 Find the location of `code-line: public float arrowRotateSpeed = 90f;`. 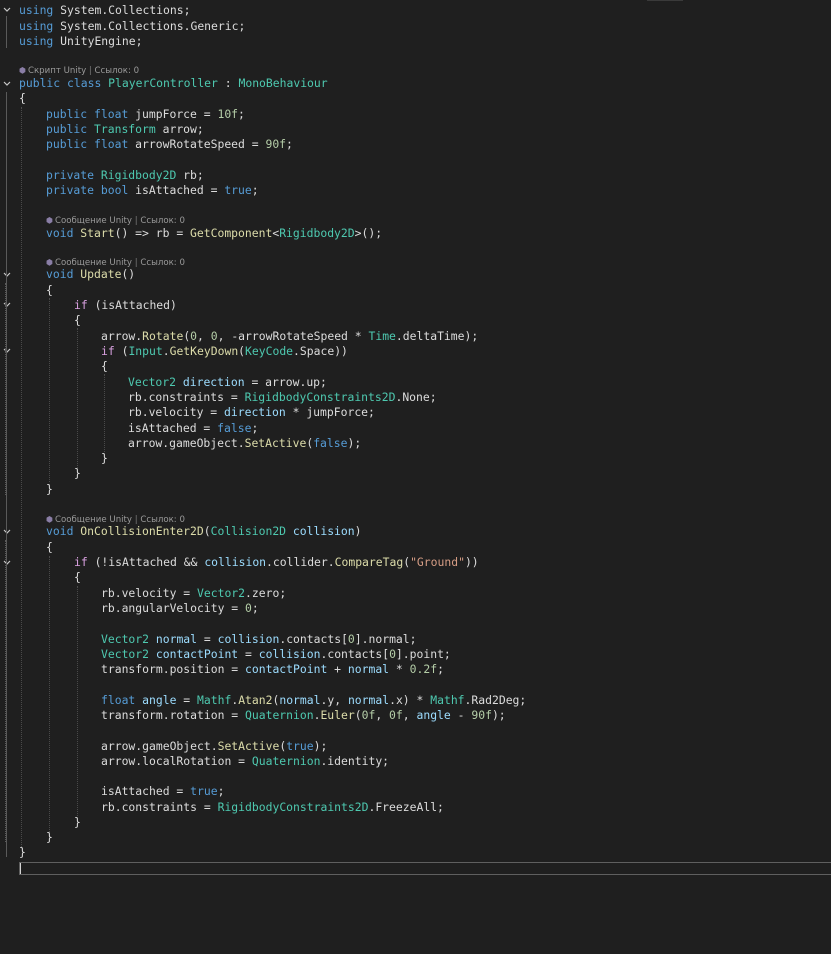

code-line: public float arrowRotateSpeed = 90f; is located at coordinates (169, 144).